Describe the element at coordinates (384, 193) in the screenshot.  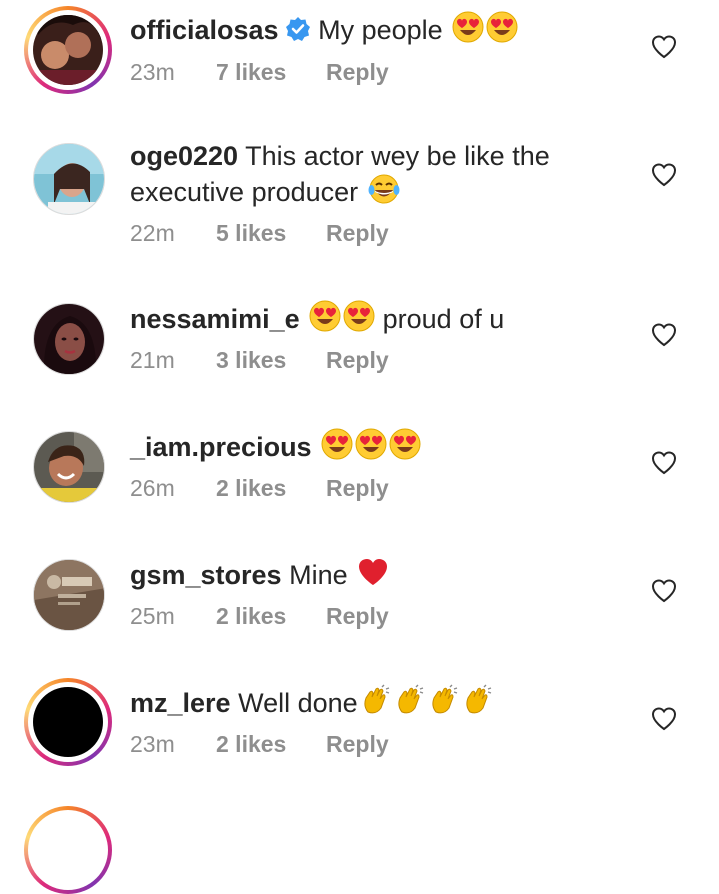
I see `tears-of-joy-emoji-icon` at that location.